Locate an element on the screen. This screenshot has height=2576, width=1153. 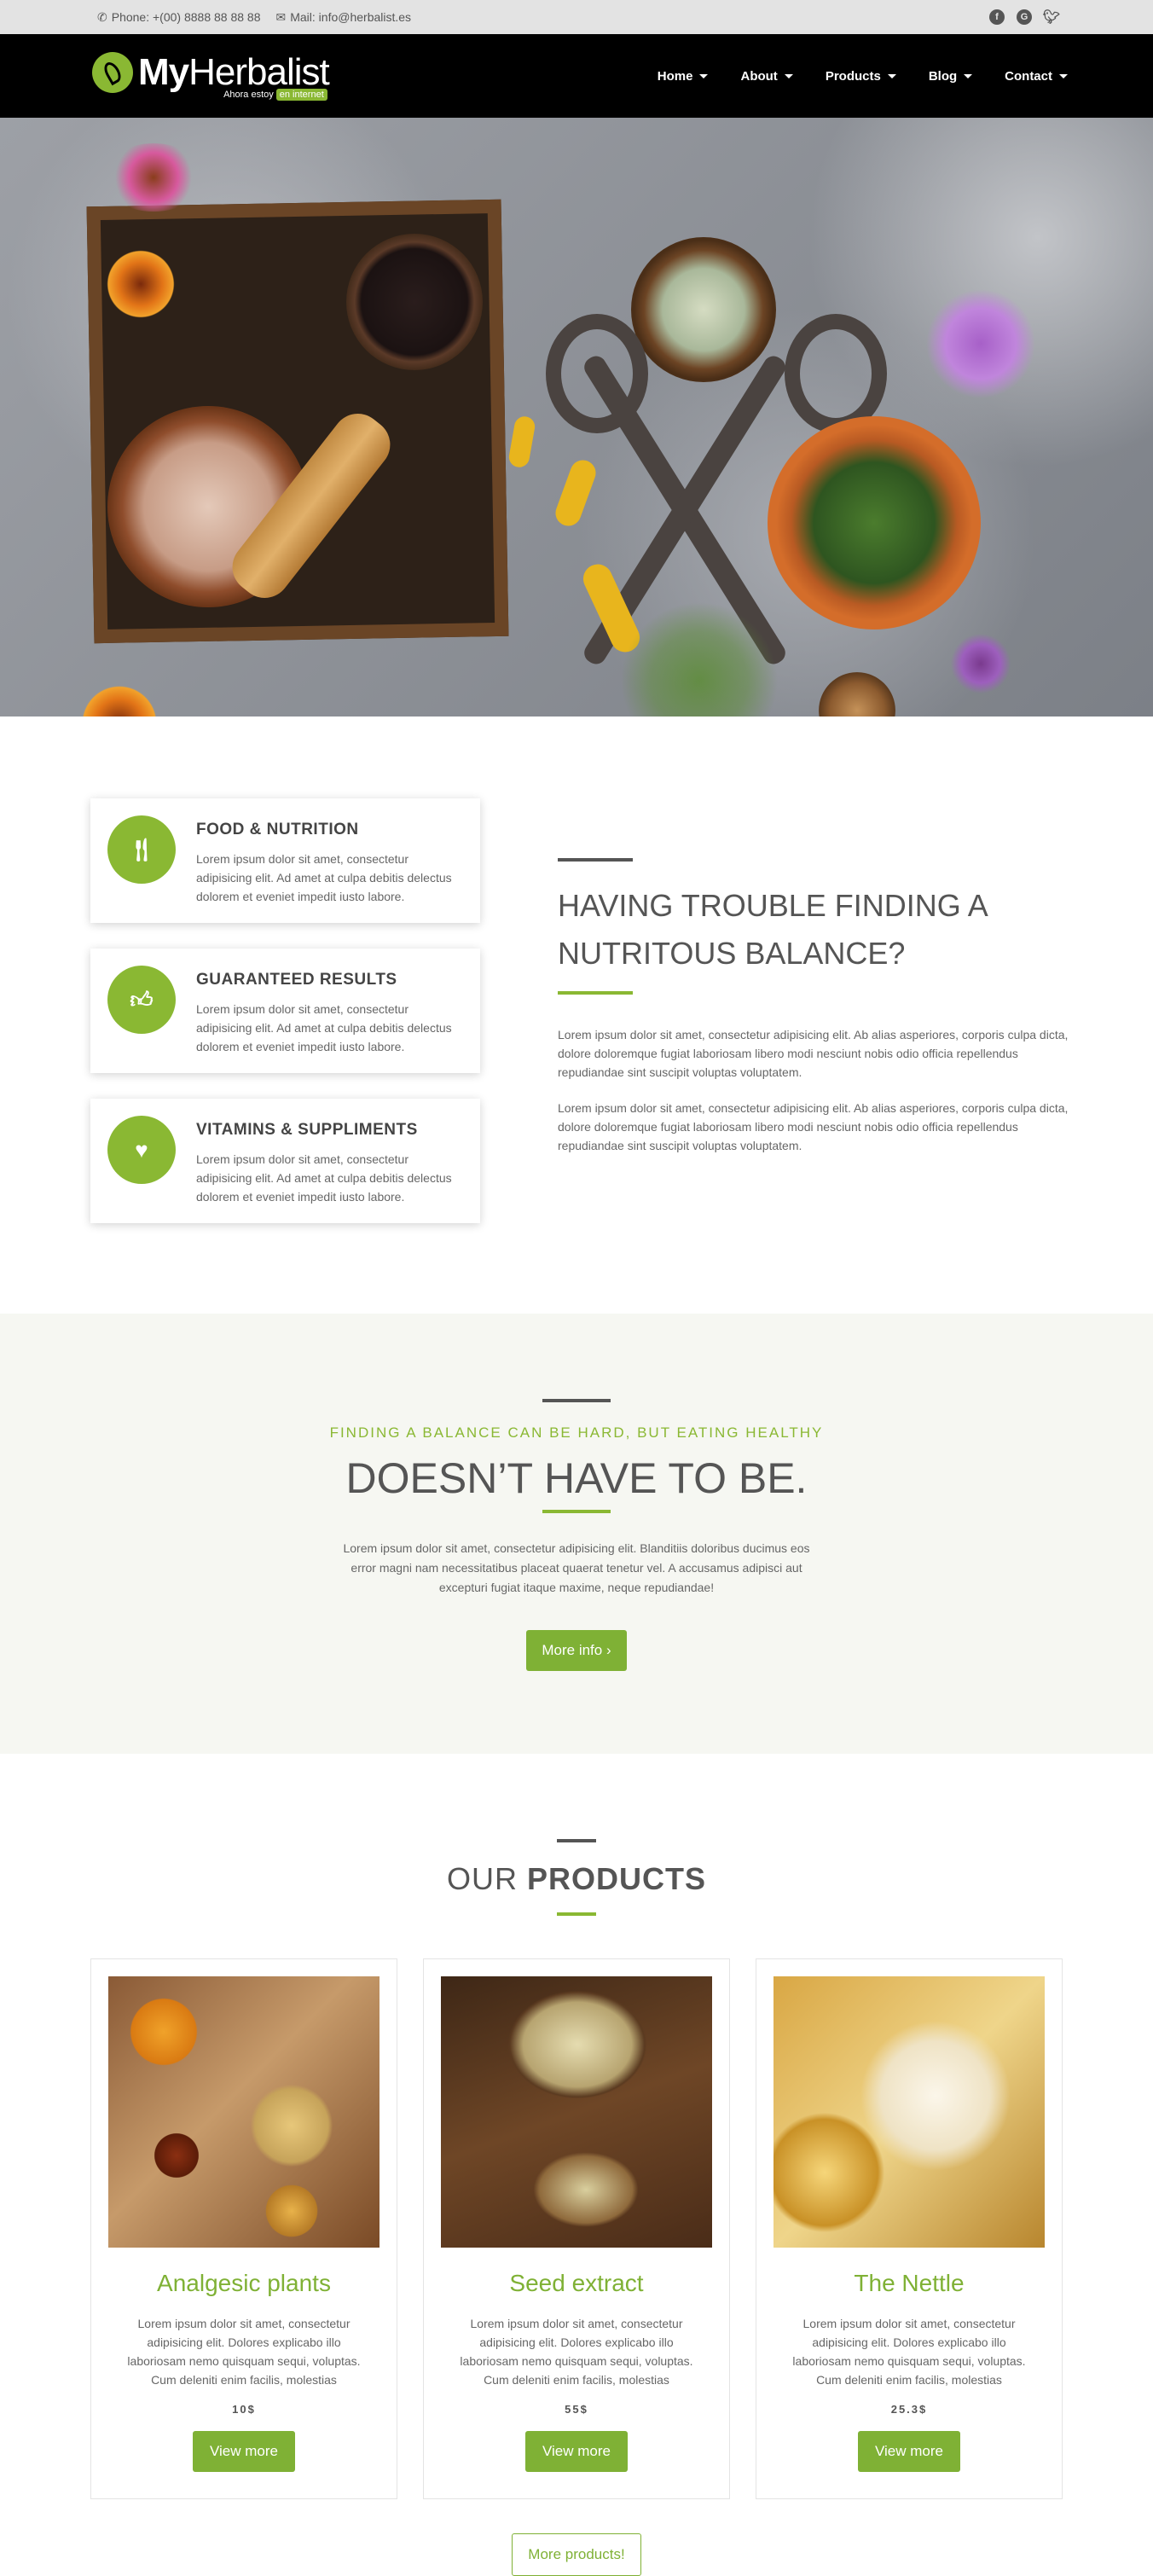
thumbs-up-icon: 👍︎ is located at coordinates (142, 1000).